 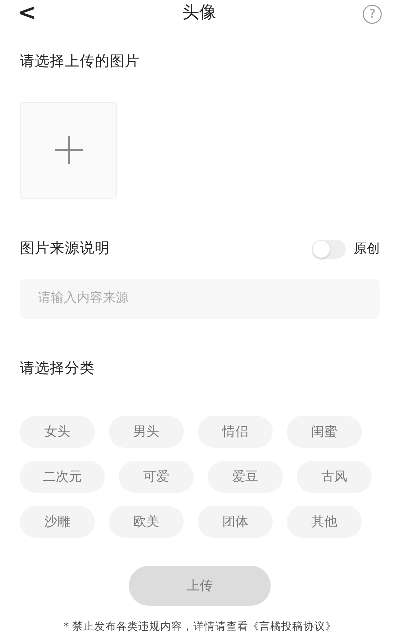 What do you see at coordinates (57, 432) in the screenshot?
I see `category-tag: 女头` at bounding box center [57, 432].